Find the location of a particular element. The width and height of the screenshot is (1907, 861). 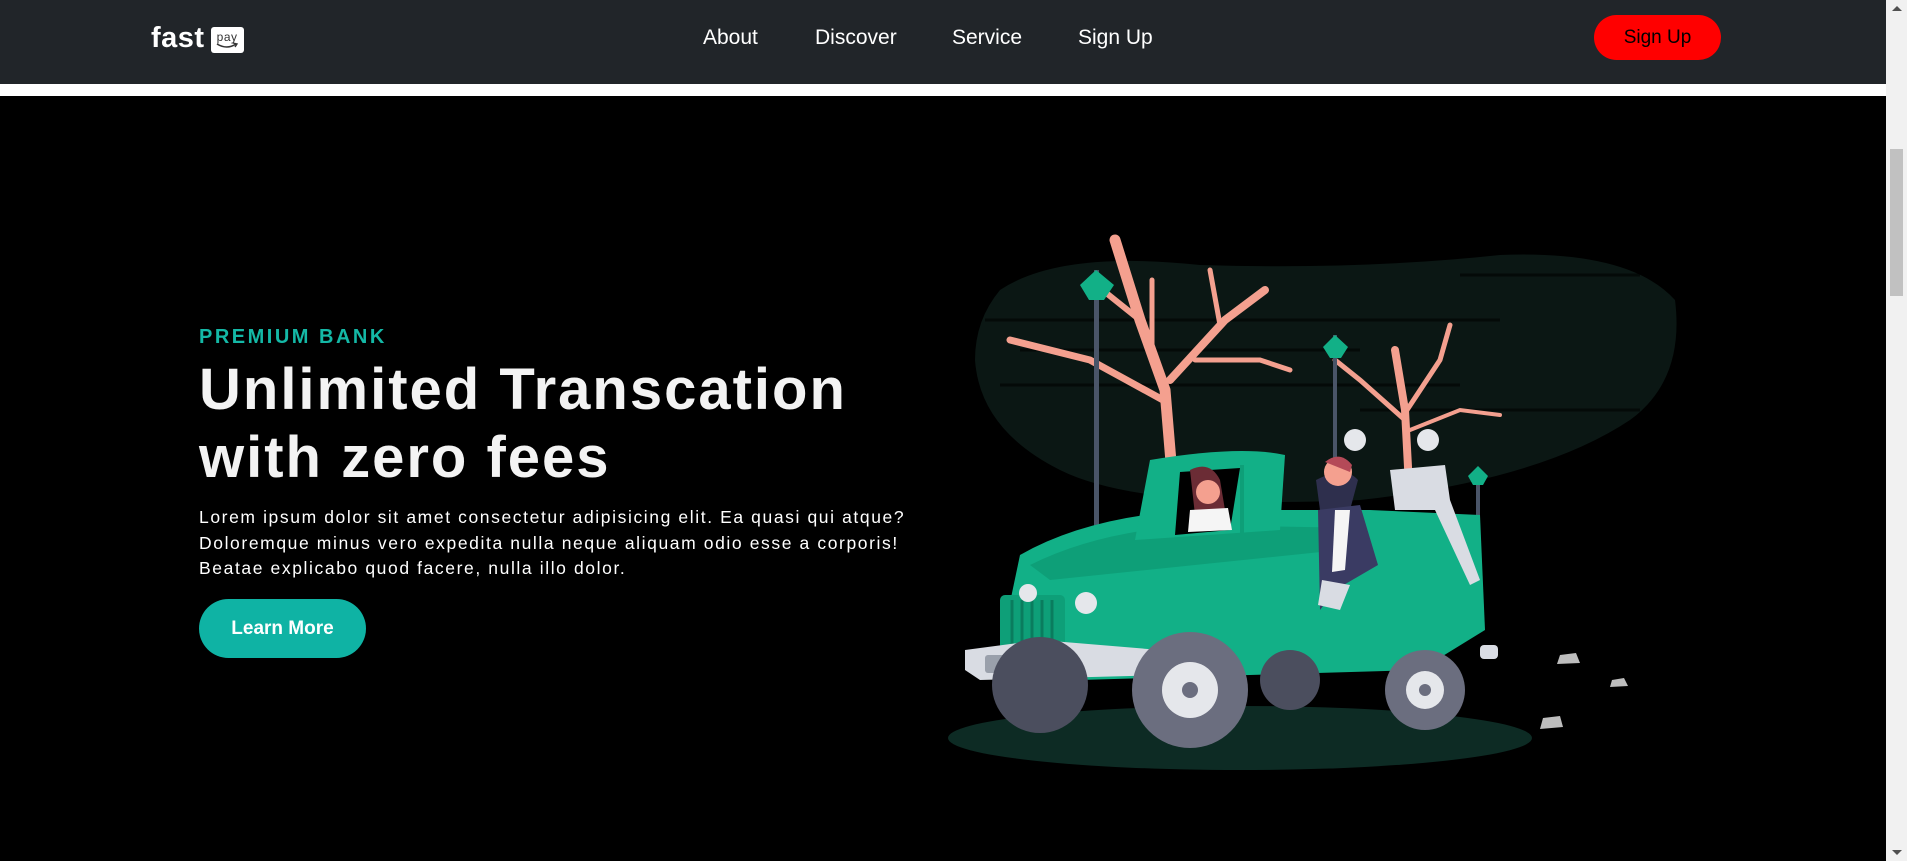

logo-text: fast is located at coordinates (178, 38).